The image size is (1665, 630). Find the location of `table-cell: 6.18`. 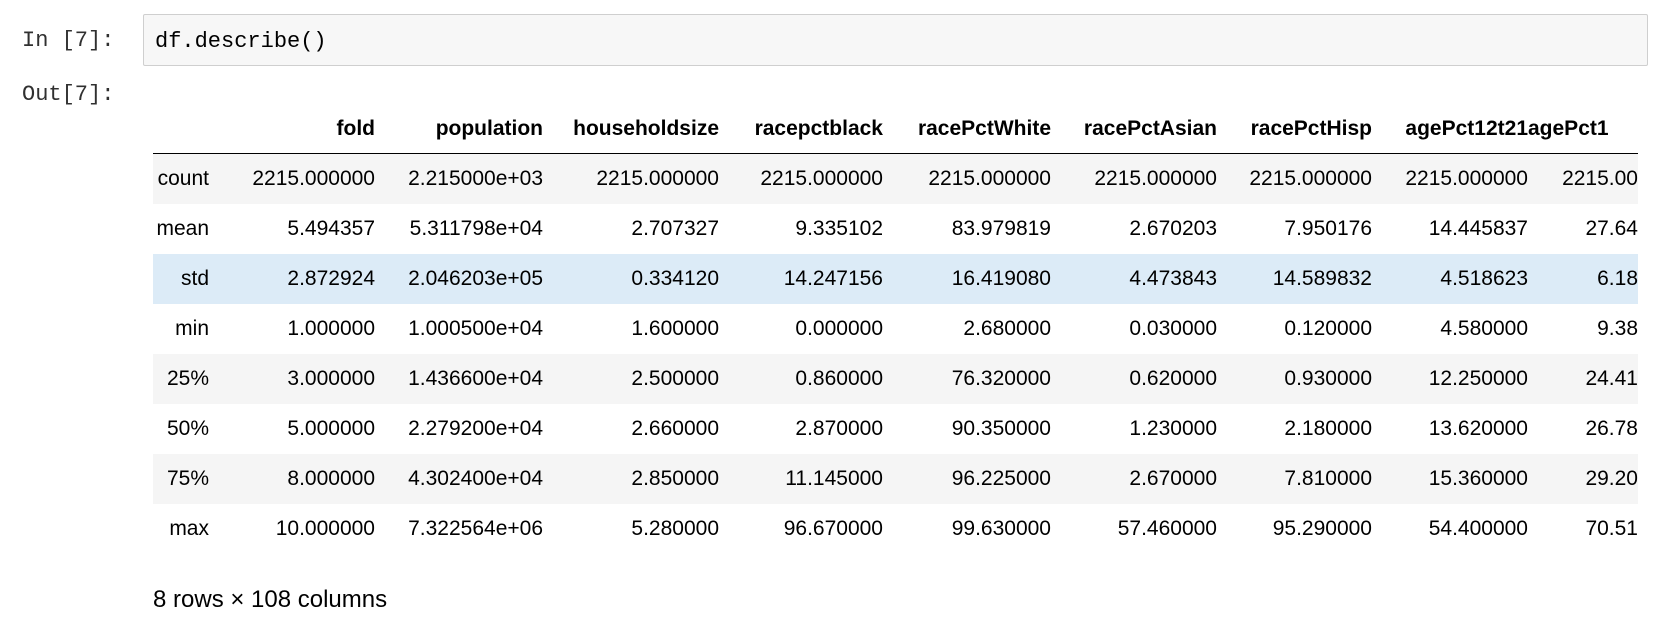

table-cell: 6.18 is located at coordinates (1617, 278).